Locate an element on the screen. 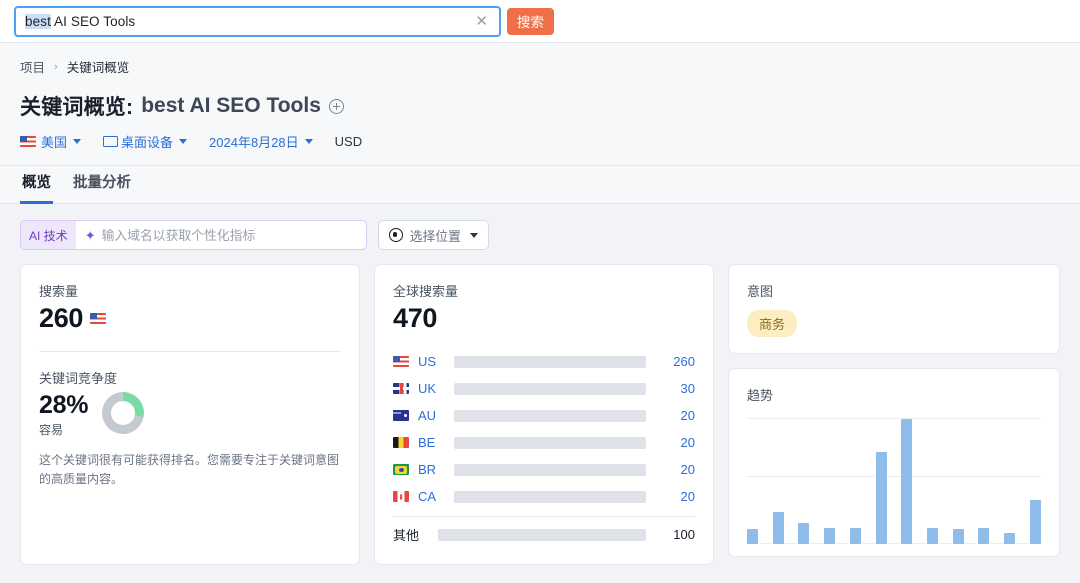  breadcrumb-root: 项目 is located at coordinates (32, 66).